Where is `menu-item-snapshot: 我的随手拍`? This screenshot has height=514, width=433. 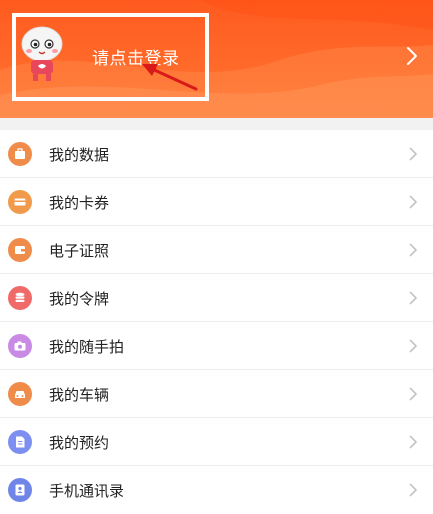 menu-item-snapshot: 我的随手拍 is located at coordinates (216, 346).